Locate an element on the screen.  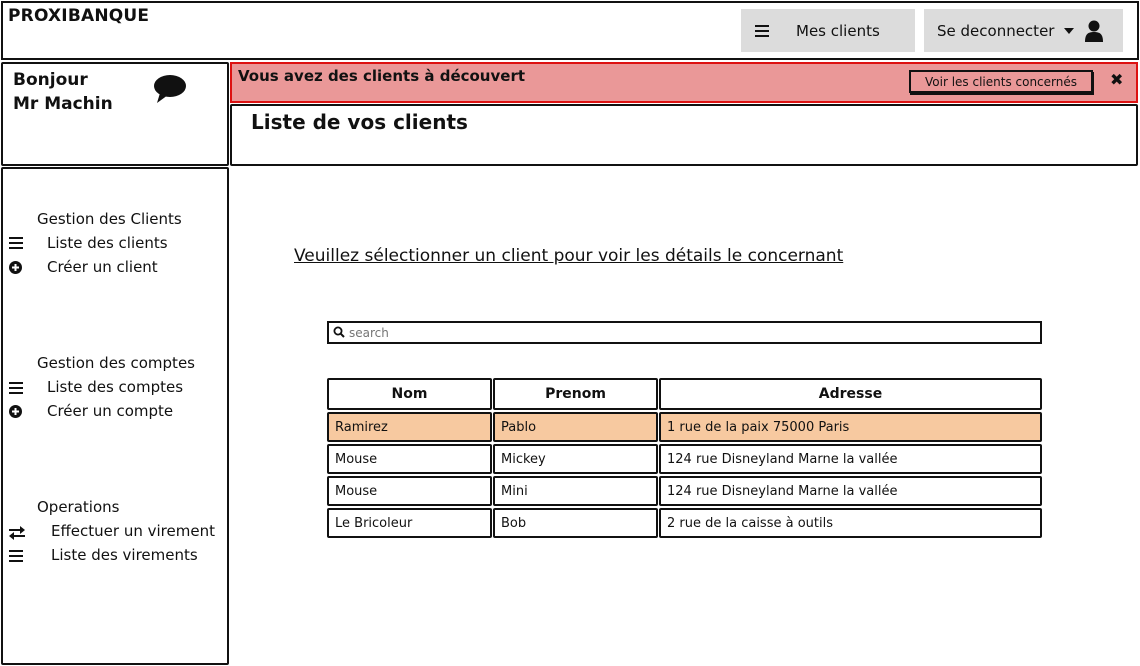
column-header-adresse: Adresse is located at coordinates (850, 394).